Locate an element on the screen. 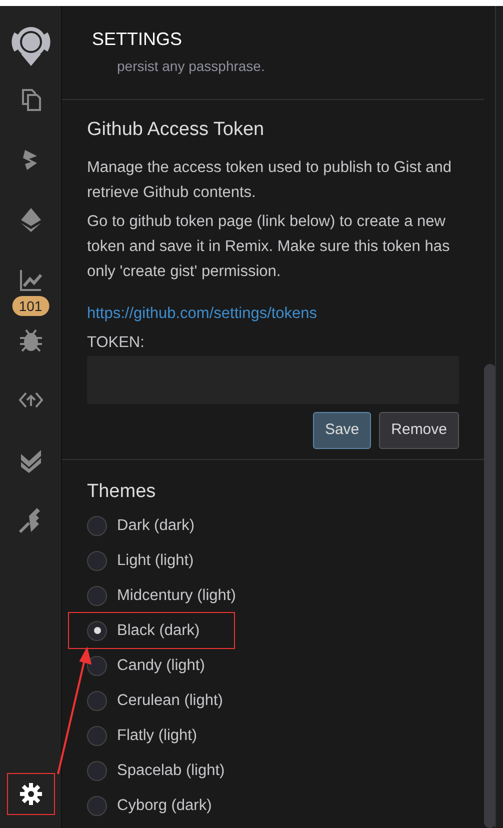 This screenshot has width=503, height=828. scrollbar is located at coordinates (490, 596).